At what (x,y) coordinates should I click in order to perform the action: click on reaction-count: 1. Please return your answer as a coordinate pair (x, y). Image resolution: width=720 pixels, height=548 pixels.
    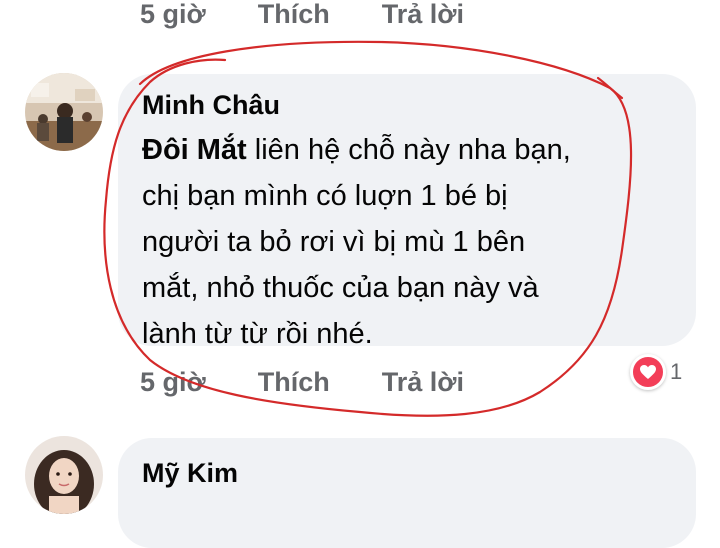
    Looking at the image, I should click on (656, 372).